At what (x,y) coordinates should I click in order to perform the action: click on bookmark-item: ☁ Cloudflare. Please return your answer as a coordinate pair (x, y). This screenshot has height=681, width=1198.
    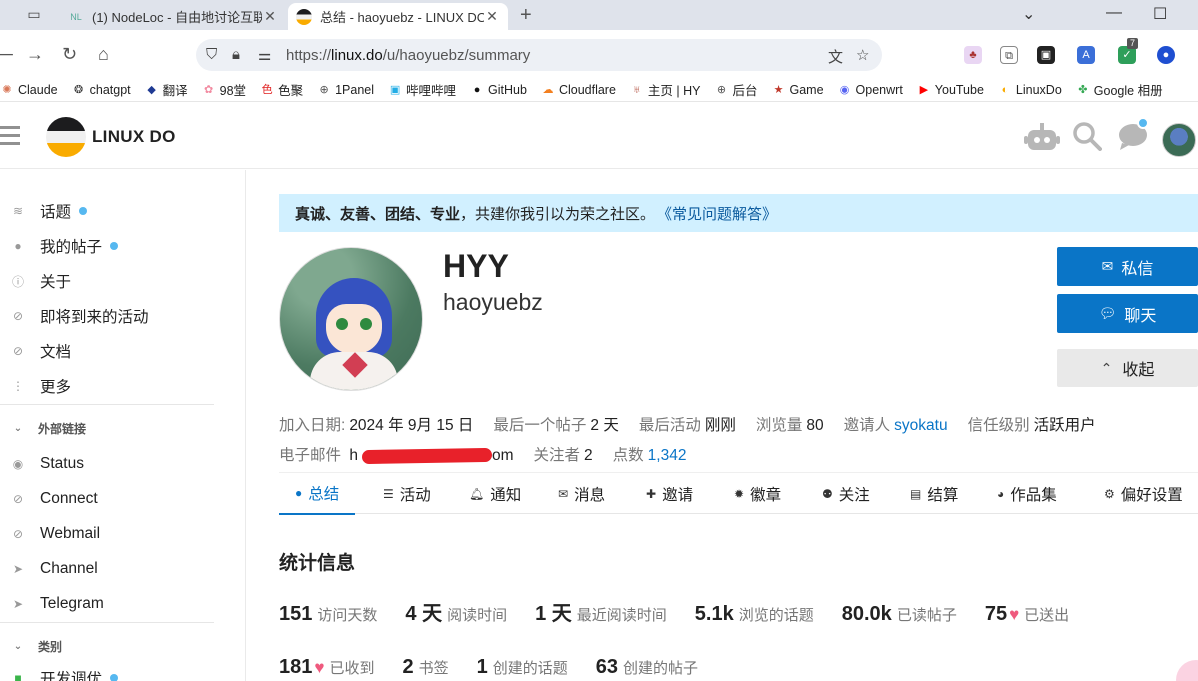
    Looking at the image, I should click on (578, 89).